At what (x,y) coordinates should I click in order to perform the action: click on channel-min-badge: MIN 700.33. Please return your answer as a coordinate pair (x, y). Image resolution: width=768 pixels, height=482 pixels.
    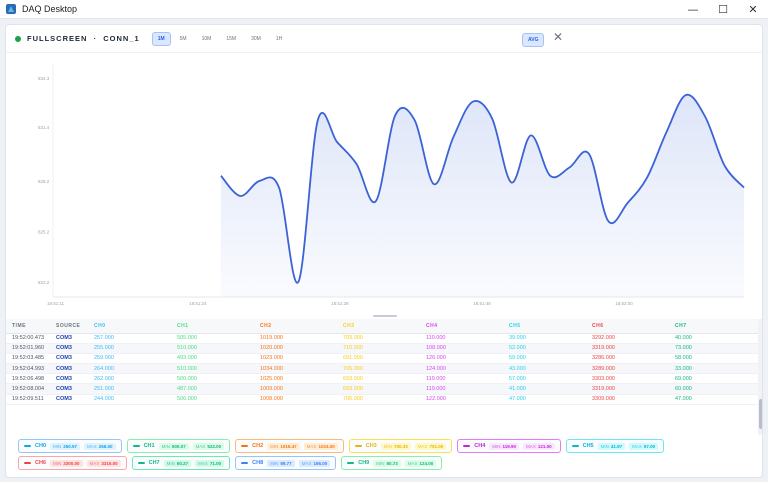
    Looking at the image, I should click on (395, 446).